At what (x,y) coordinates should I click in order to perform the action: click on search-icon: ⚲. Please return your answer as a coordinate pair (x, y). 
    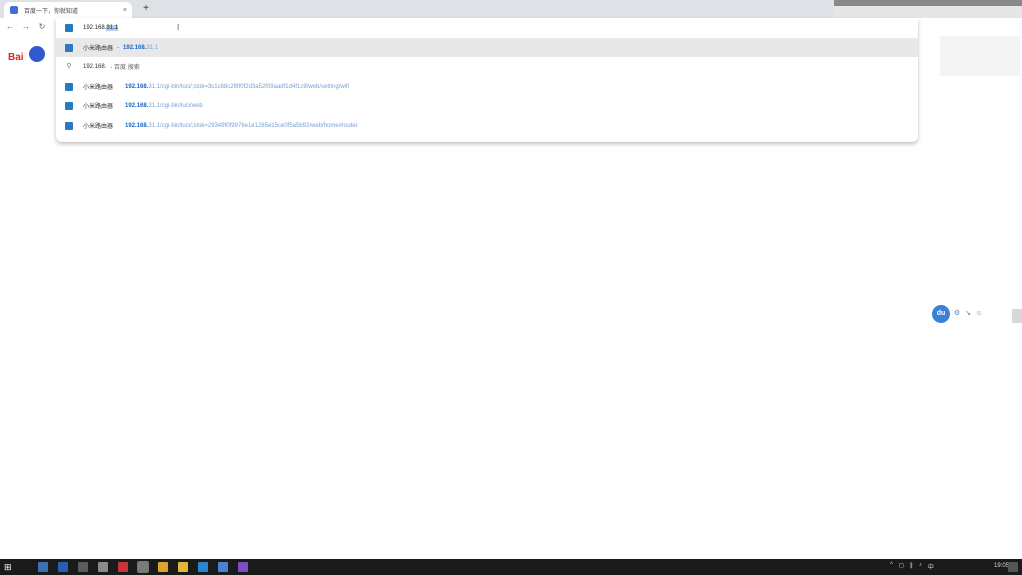
    Looking at the image, I should click on (69, 66).